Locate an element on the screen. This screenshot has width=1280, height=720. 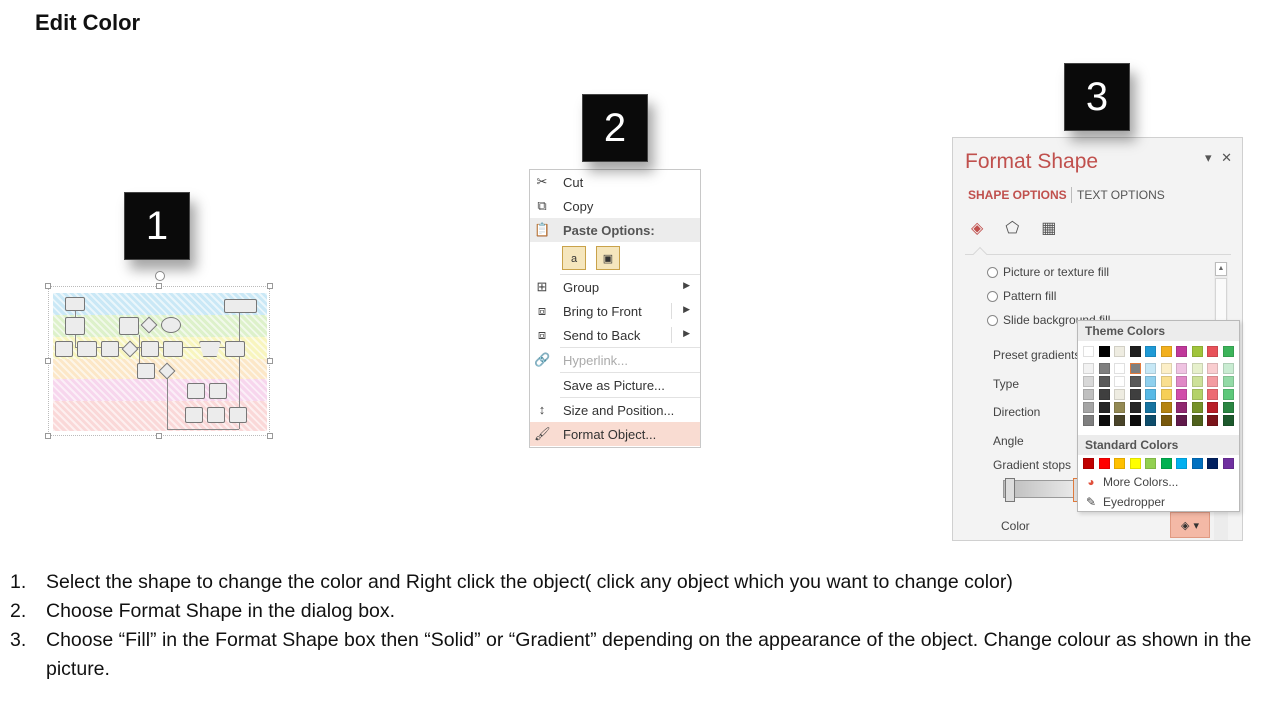
eyedropper-link: ✎ Eyedropper is located at coordinates (1124, 502).